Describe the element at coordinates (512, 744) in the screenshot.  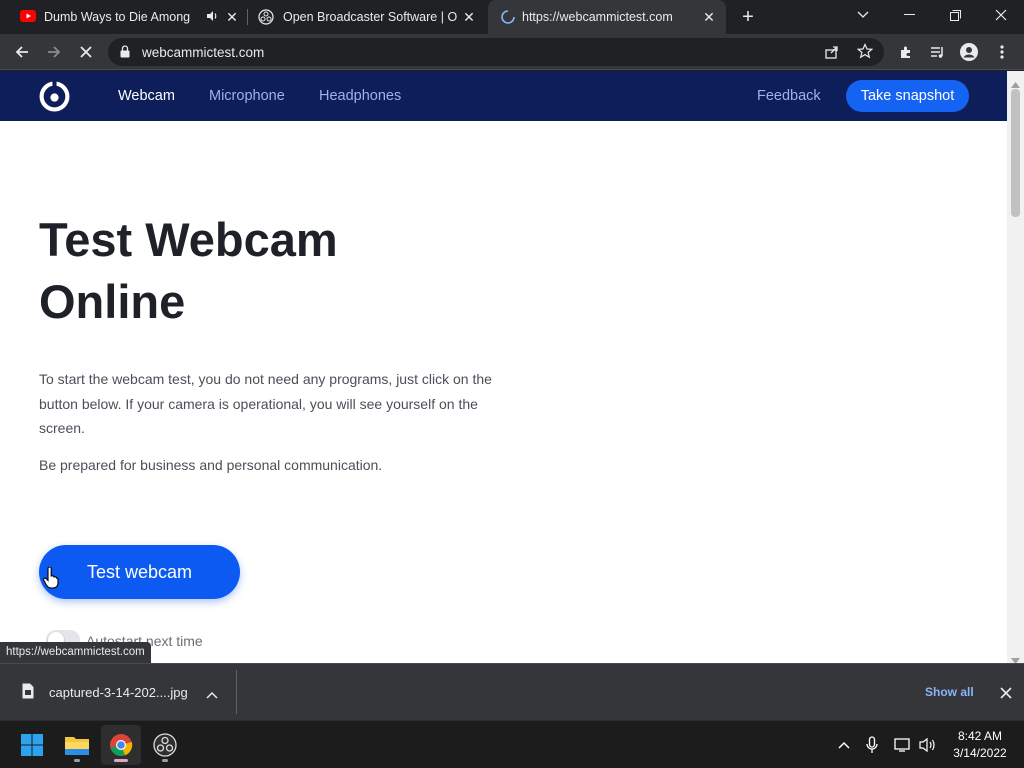
I see `windows-taskbar: 8:42 AM 3/14/2022` at that location.